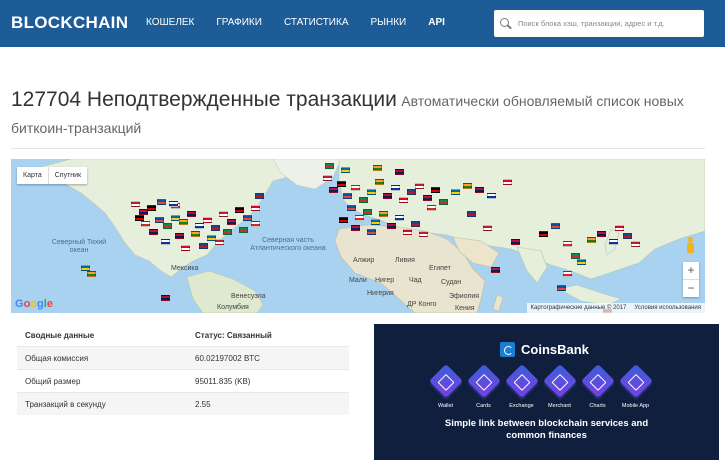  Describe the element at coordinates (34, 304) in the screenshot. I see `google-logo: Google` at that location.